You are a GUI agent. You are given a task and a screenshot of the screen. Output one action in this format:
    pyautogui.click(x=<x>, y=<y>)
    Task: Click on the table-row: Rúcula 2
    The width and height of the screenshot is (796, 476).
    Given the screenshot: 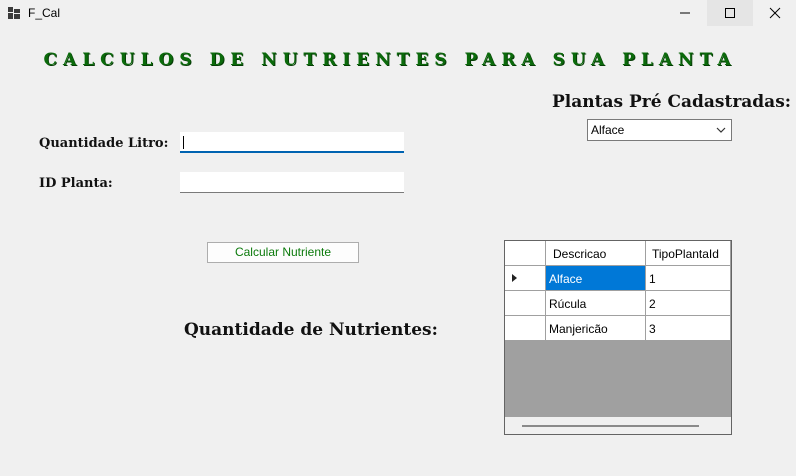 What is the action you would take?
    pyautogui.click(x=618, y=303)
    